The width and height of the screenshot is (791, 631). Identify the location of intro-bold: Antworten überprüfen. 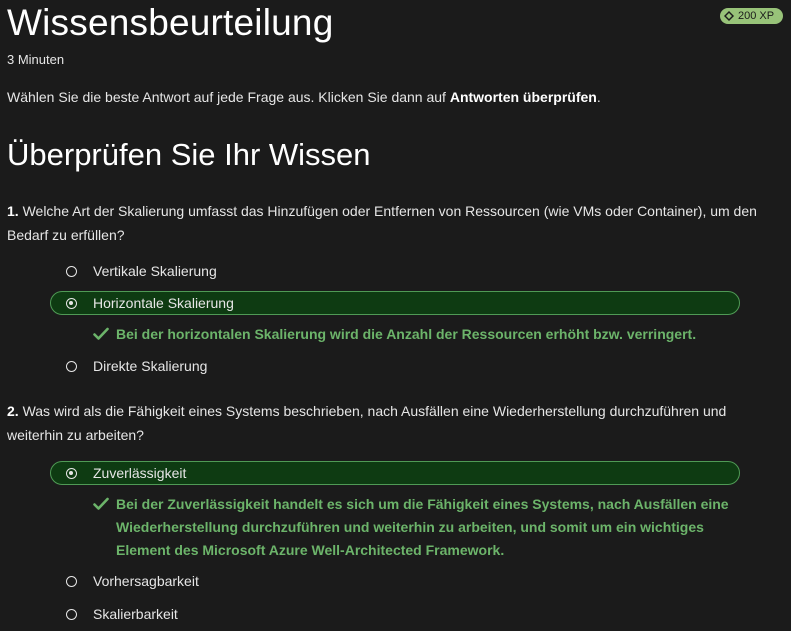
(523, 97).